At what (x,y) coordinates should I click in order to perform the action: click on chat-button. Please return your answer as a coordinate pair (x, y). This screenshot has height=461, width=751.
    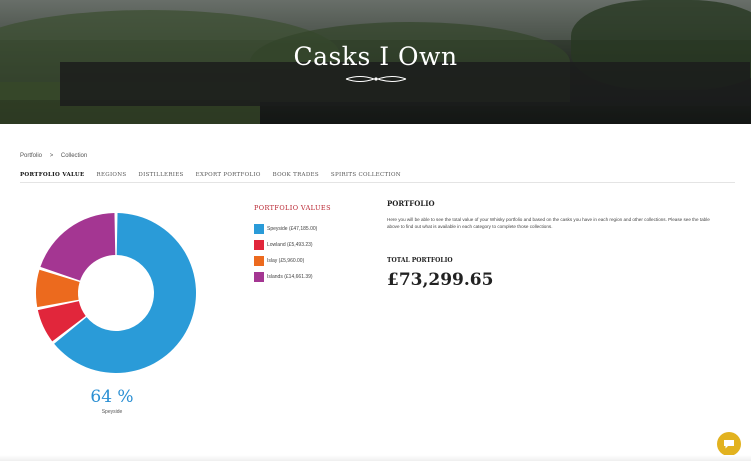
    Looking at the image, I should click on (729, 444).